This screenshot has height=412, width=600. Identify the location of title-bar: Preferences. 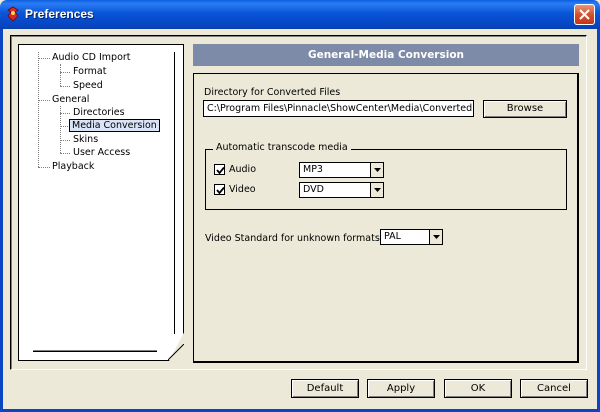
(300, 14).